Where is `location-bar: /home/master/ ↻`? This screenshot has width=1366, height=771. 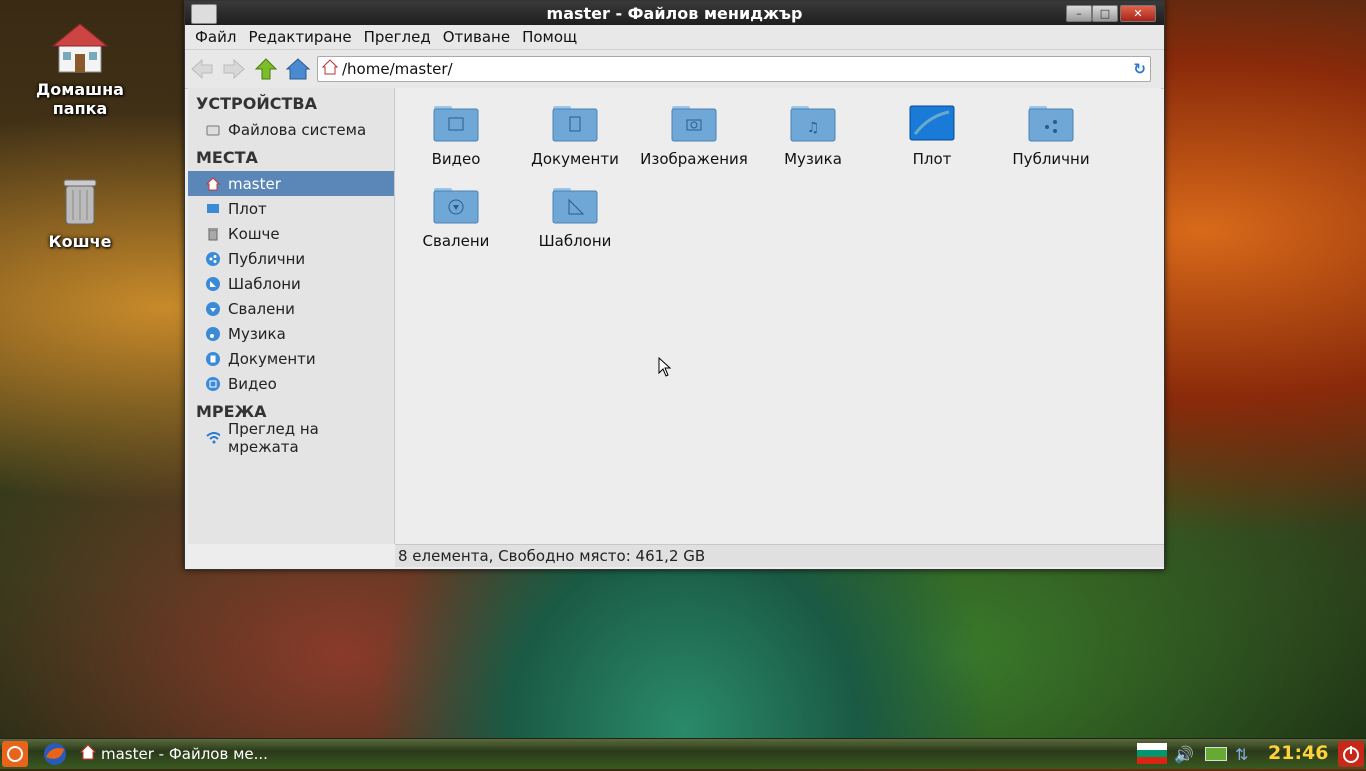
location-bar: /home/master/ ↻ is located at coordinates (734, 69).